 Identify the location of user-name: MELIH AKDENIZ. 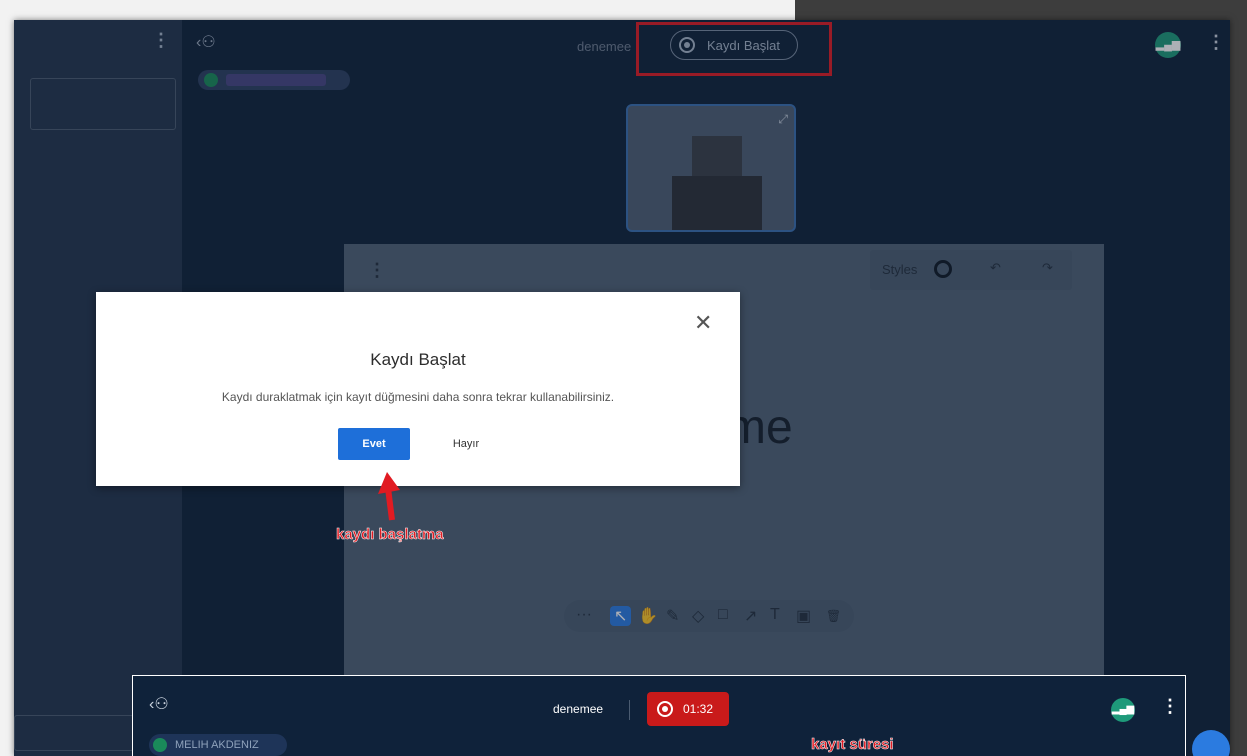
(217, 745).